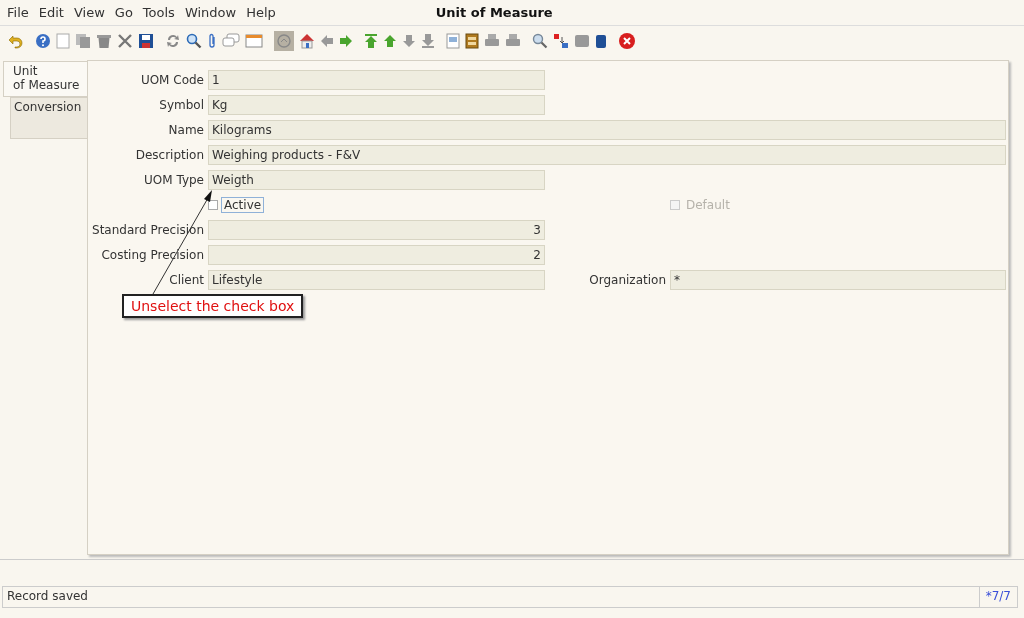 Image resolution: width=1024 pixels, height=618 pixels. I want to click on input-field: *, so click(838, 280).